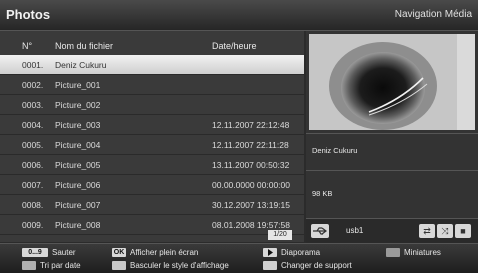 The height and width of the screenshot is (273, 478). I want to click on play-key, so click(270, 252).